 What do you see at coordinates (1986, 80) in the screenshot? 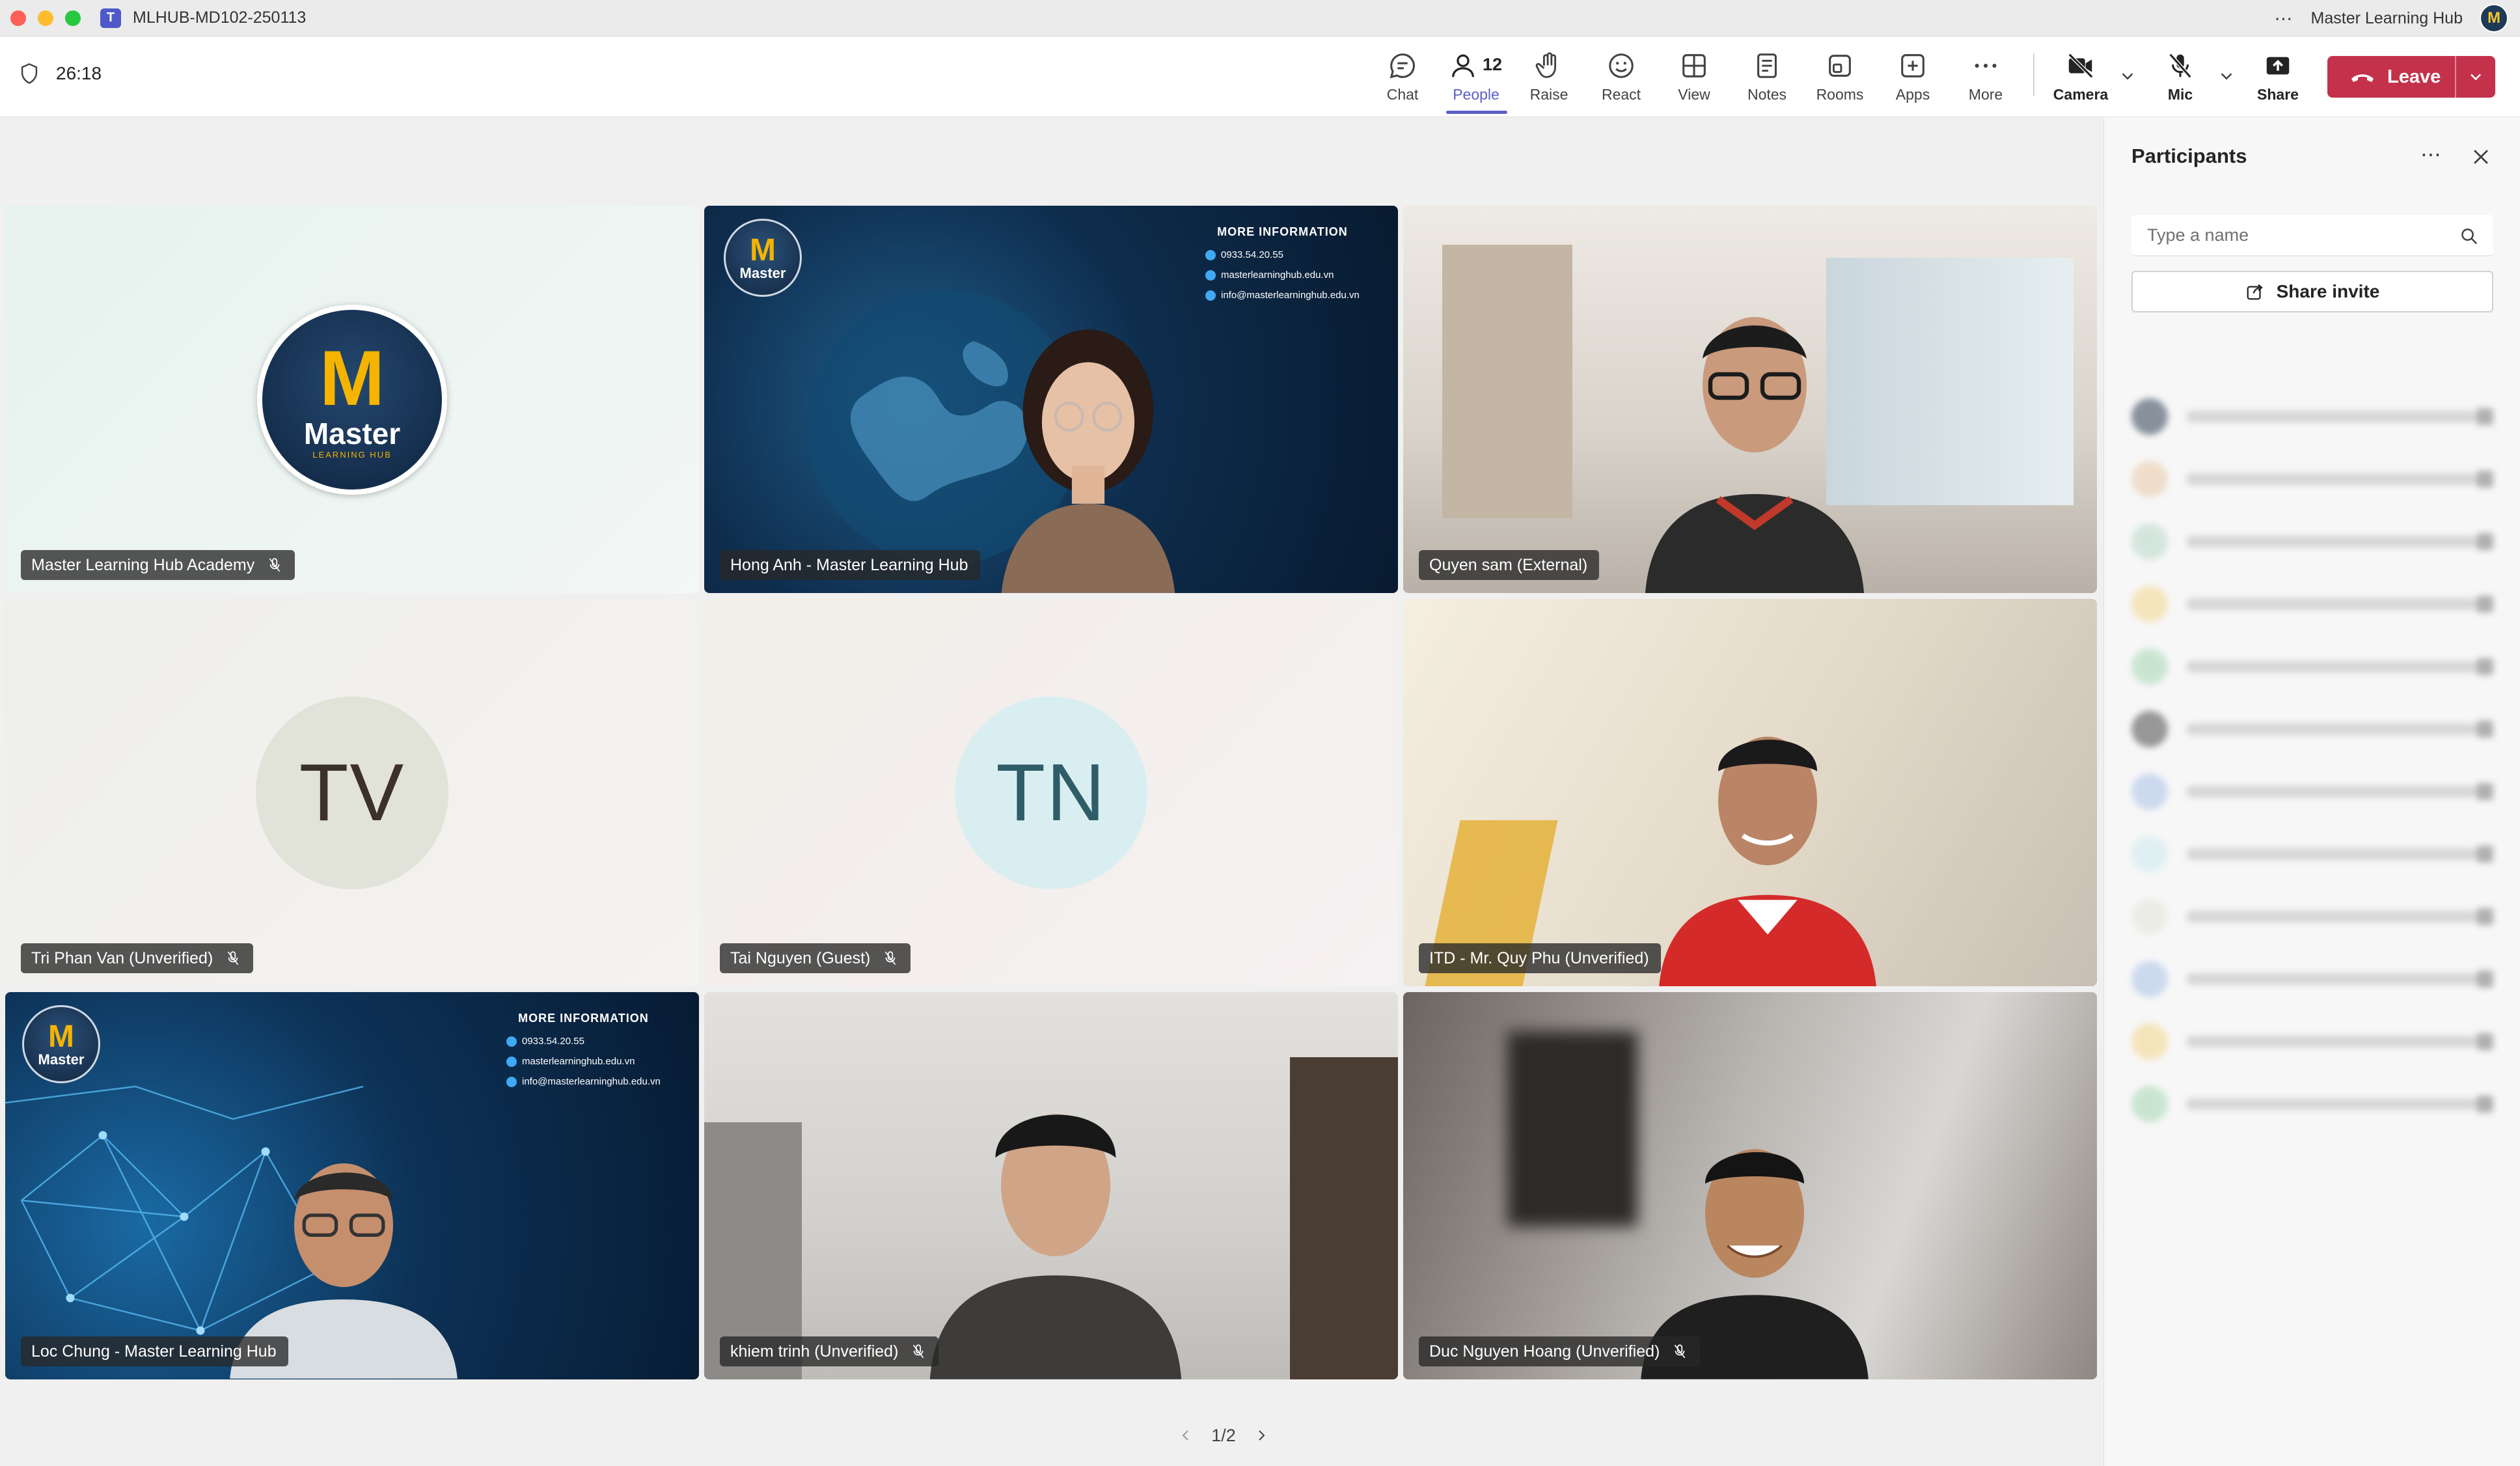
I see `more-button: More` at bounding box center [1986, 80].